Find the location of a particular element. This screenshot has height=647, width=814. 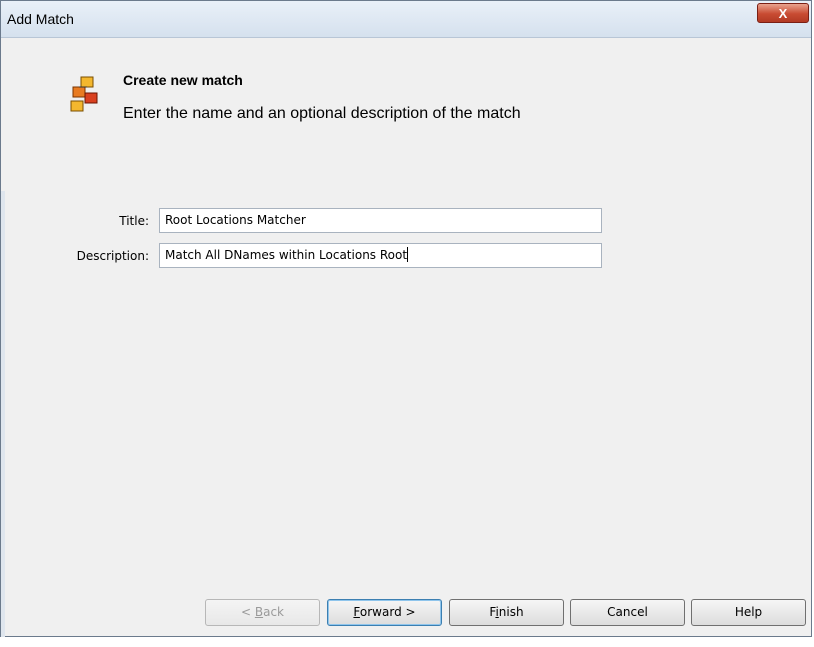

window-title: Add Match is located at coordinates (40, 19).